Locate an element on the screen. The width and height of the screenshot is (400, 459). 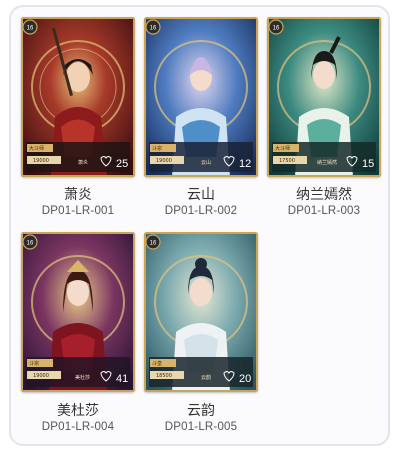
svg-text: 12 is located at coordinates (245, 164).